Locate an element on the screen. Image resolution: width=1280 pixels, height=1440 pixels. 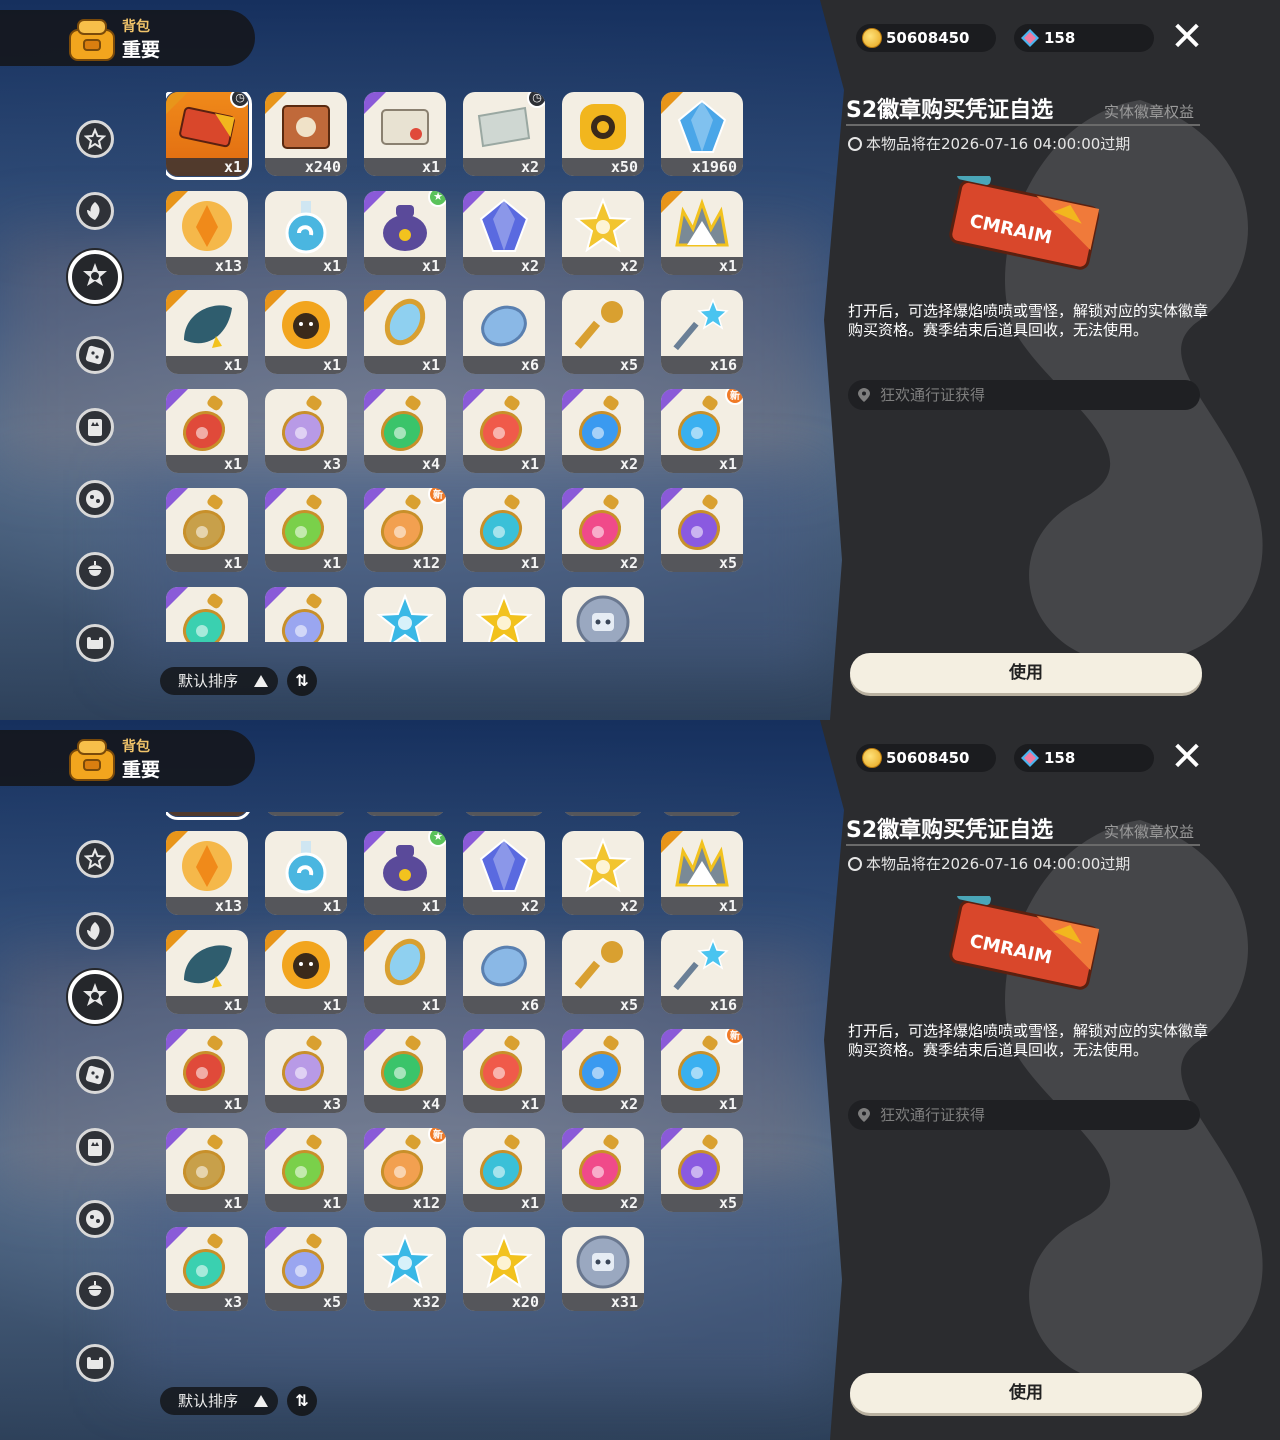
flask-icon is located at coordinates (306, 226).